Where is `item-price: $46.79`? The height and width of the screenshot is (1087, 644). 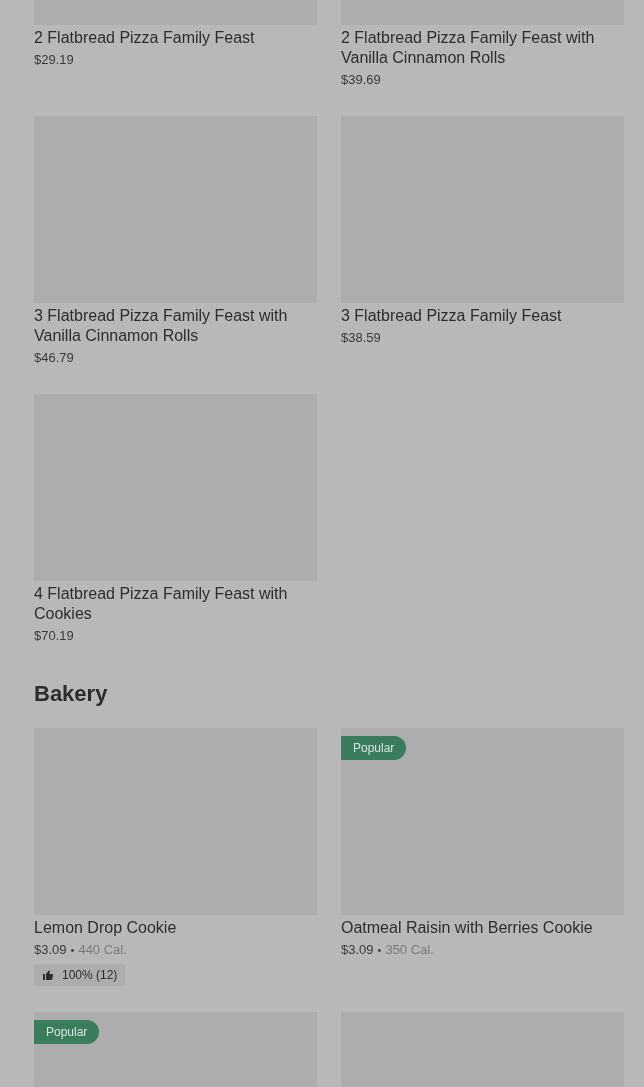 item-price: $46.79 is located at coordinates (54, 358).